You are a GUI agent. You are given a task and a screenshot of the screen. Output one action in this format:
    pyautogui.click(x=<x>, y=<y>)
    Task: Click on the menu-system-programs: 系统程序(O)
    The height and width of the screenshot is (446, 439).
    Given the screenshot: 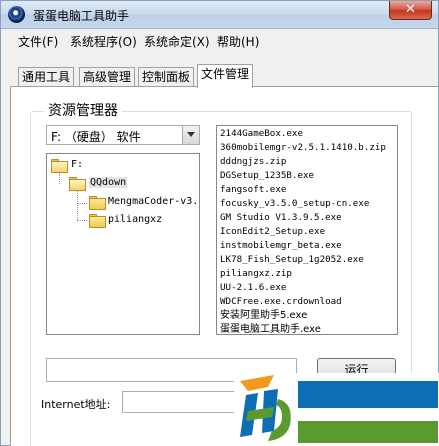 What is the action you would take?
    pyautogui.click(x=103, y=41)
    